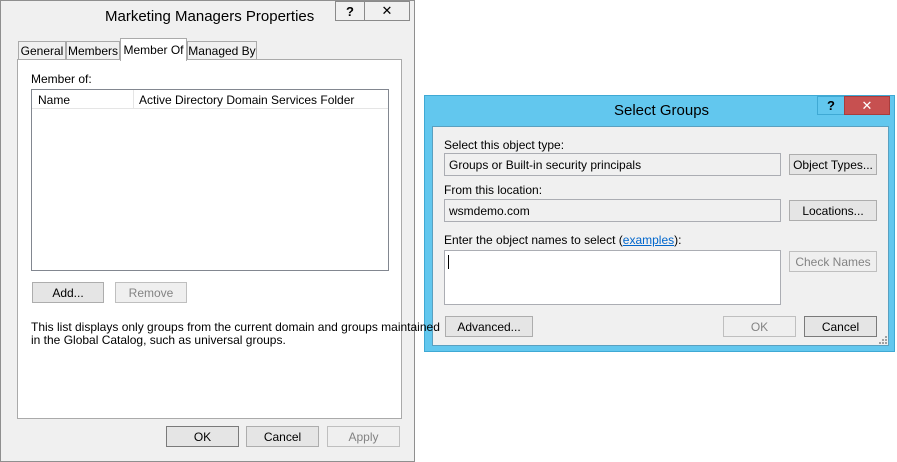 The image size is (897, 462). I want to click on tab-general: General, so click(42, 50).